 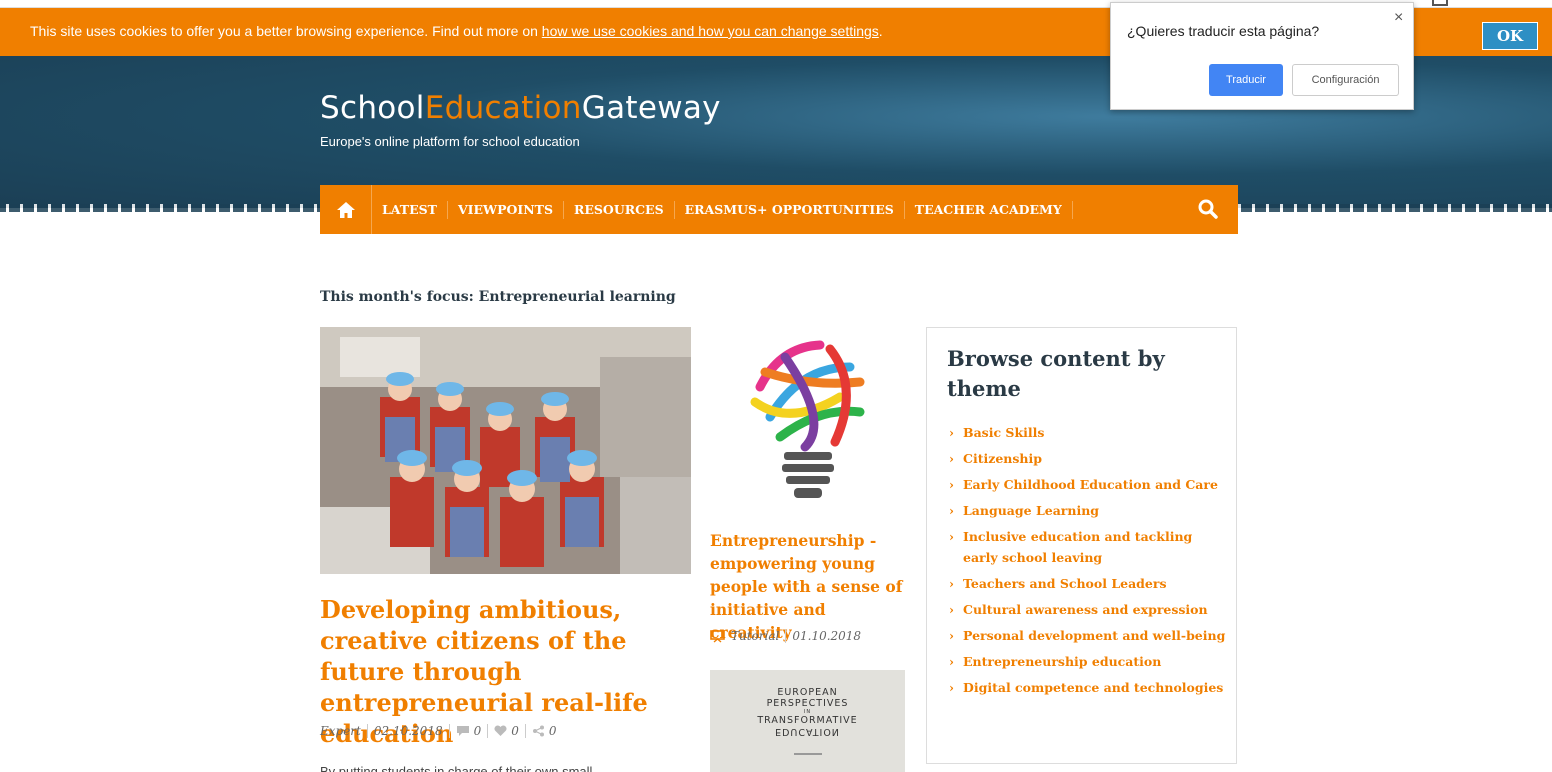 I want to click on theme-item-language-learning: › Language Learning, so click(x=1089, y=510).